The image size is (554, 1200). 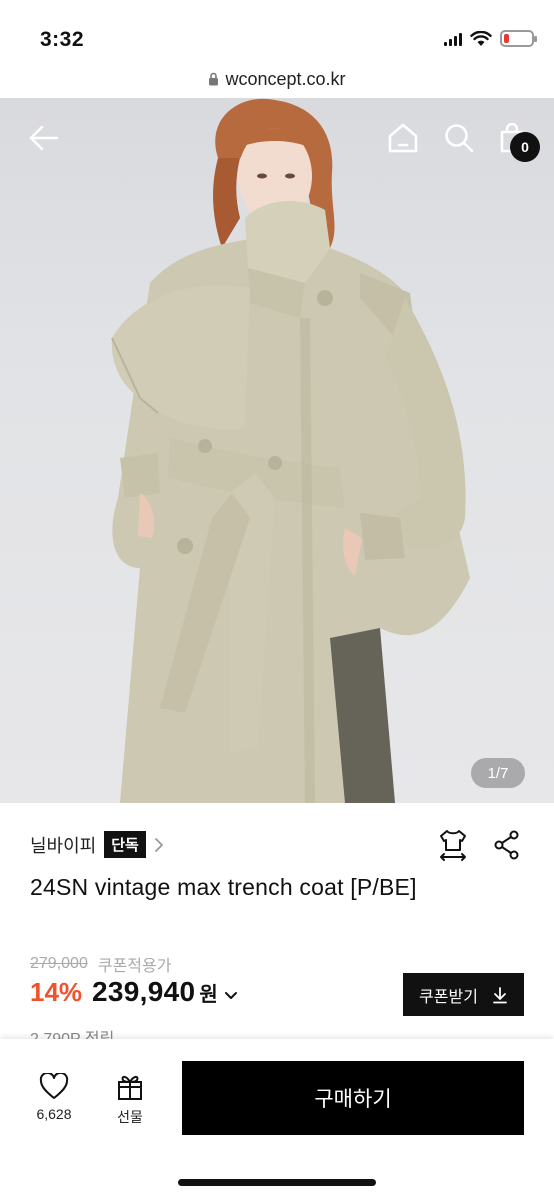 I want to click on home-button, so click(x=403, y=138).